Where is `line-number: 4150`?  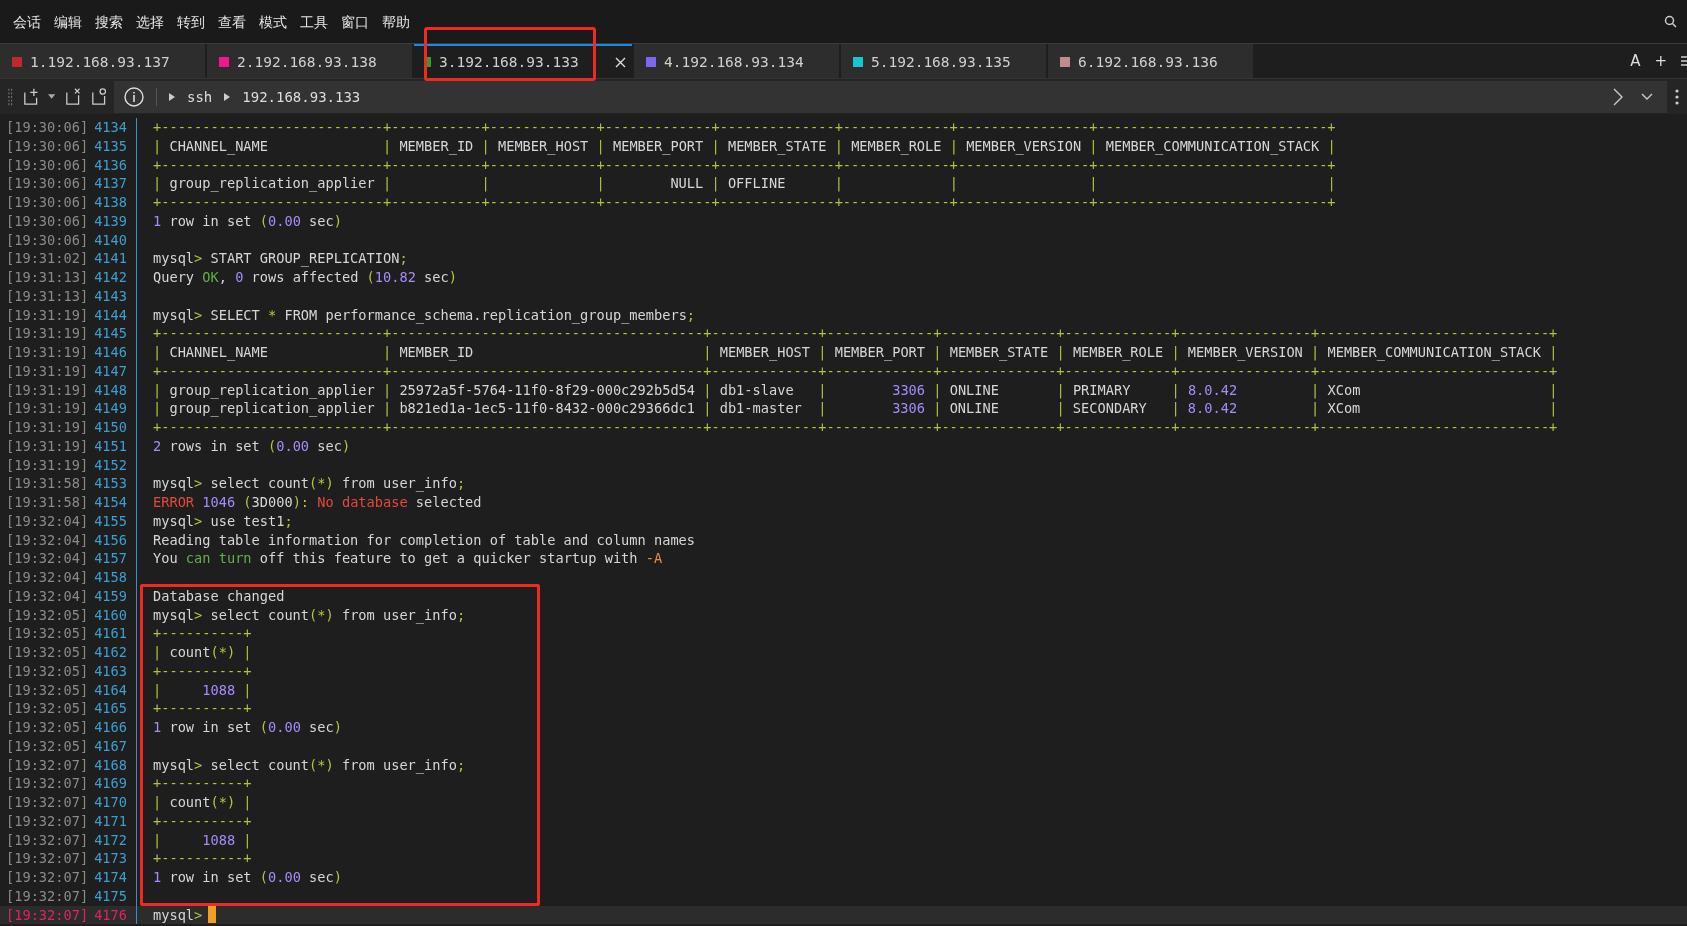
line-number: 4150 is located at coordinates (110, 427).